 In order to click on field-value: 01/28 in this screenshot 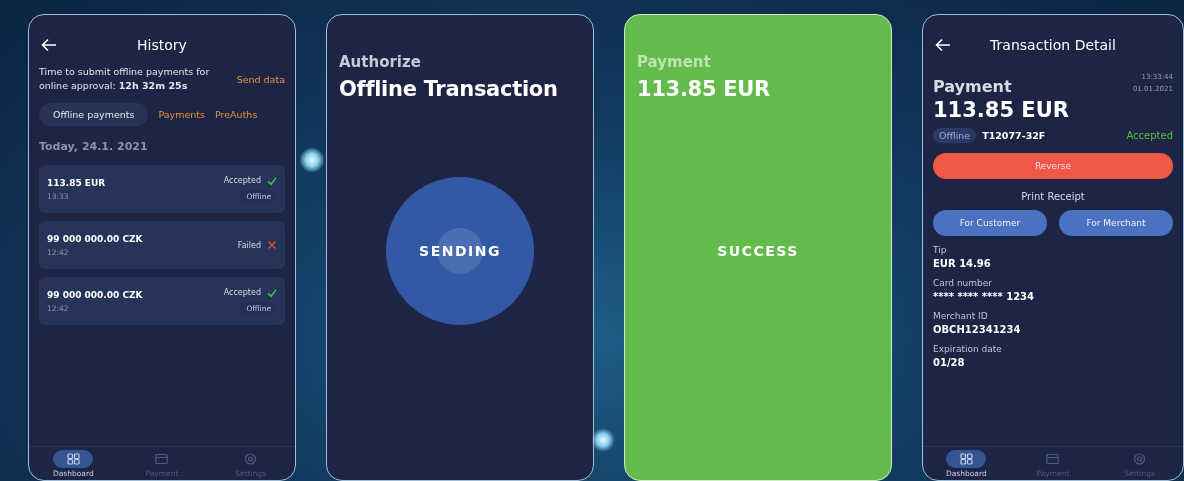, I will do `click(949, 362)`.